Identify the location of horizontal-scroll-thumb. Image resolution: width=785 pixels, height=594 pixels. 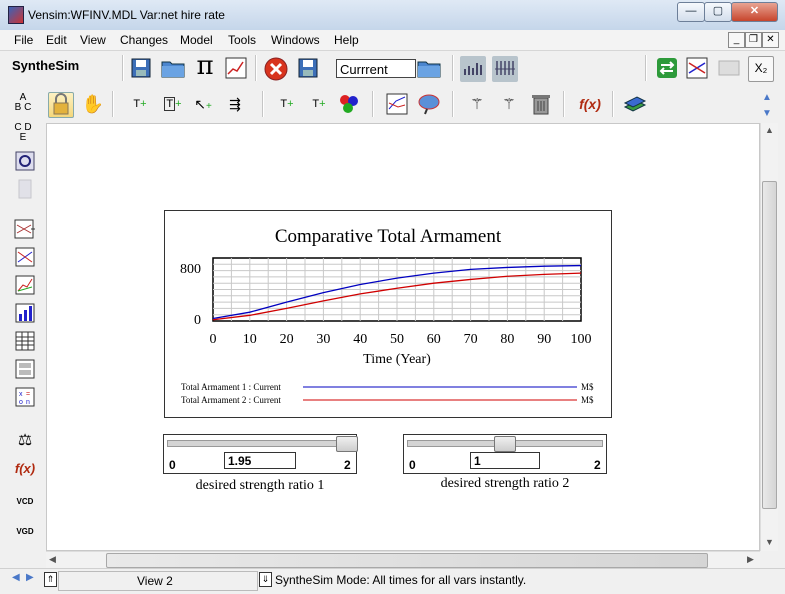
(407, 560).